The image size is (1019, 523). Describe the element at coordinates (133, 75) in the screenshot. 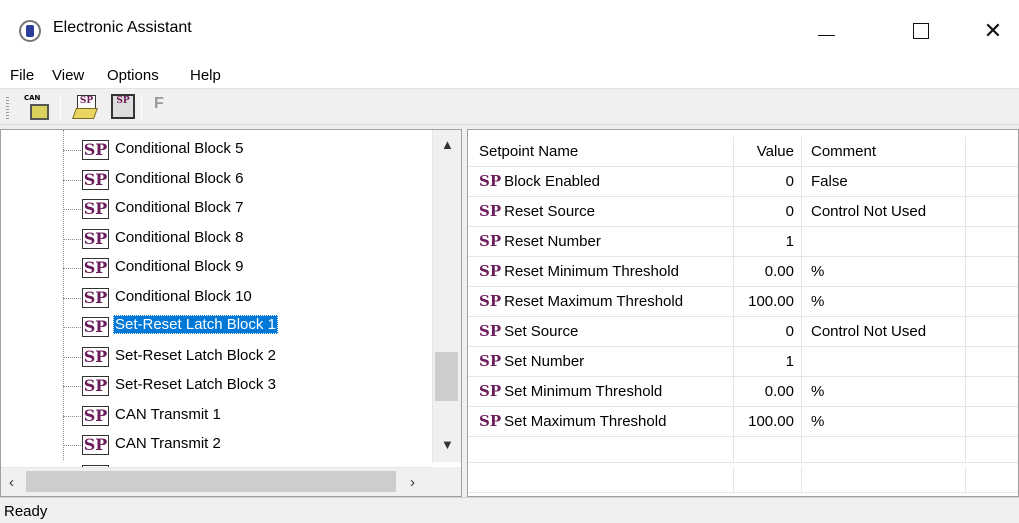

I see `menu-options: Options` at that location.